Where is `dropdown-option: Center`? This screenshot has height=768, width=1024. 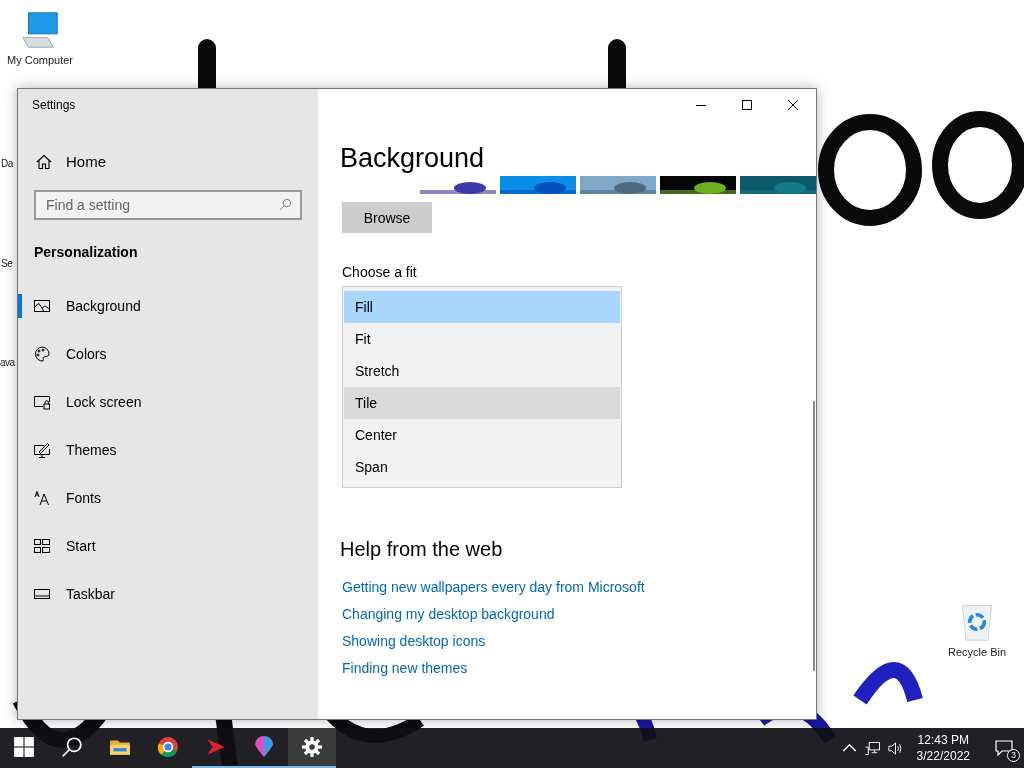
dropdown-option: Center is located at coordinates (482, 435).